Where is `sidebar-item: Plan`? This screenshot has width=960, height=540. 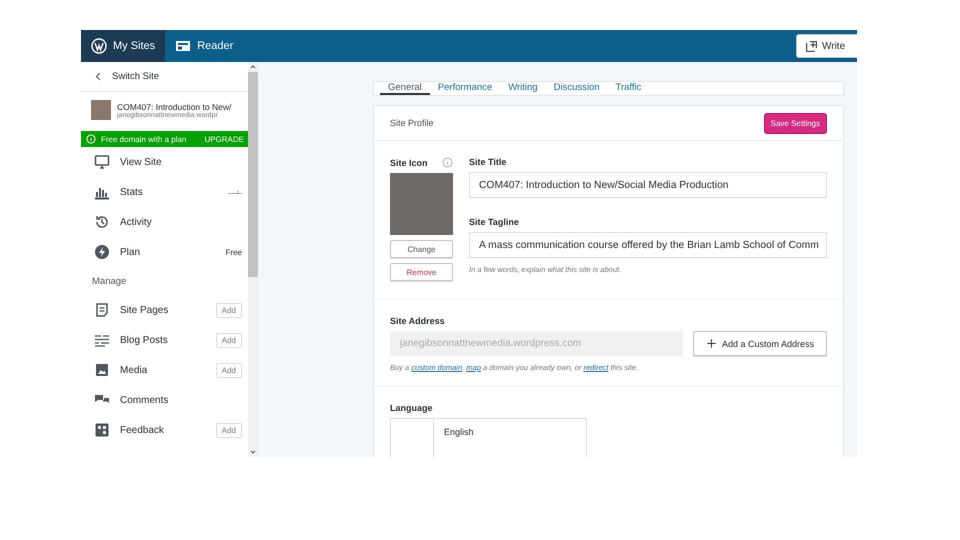 sidebar-item: Plan is located at coordinates (168, 252).